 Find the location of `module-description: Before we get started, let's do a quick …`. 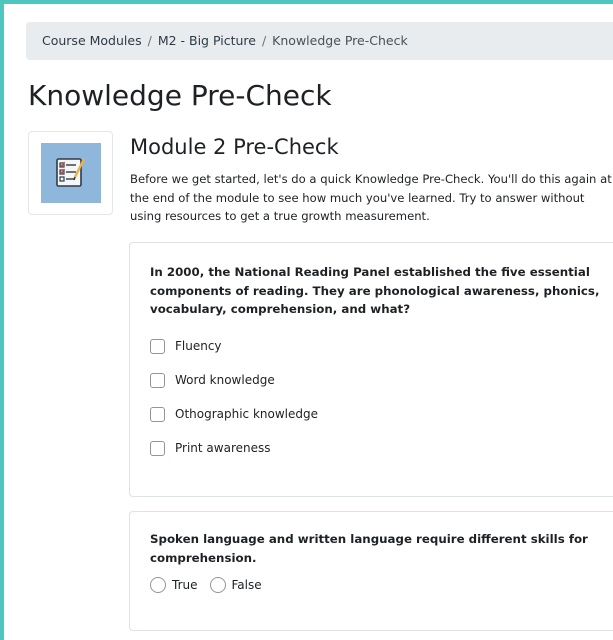

module-description: Before we get started, let's do a quick … is located at coordinates (371, 197).